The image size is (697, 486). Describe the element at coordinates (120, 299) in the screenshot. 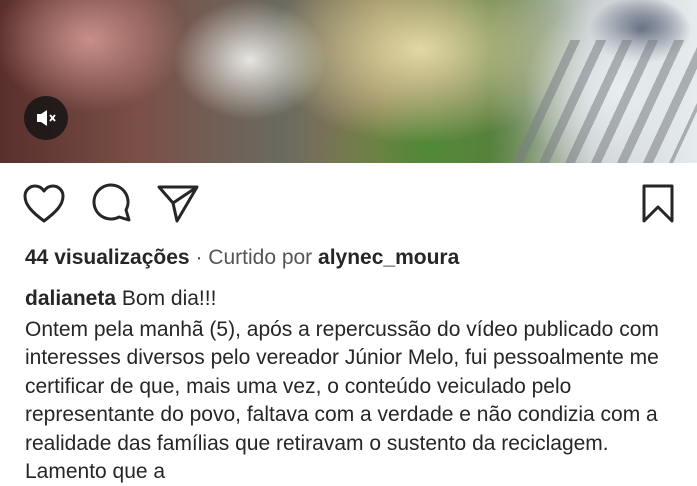

I see `caption-header: dalianeta Bom dia!!!` at that location.